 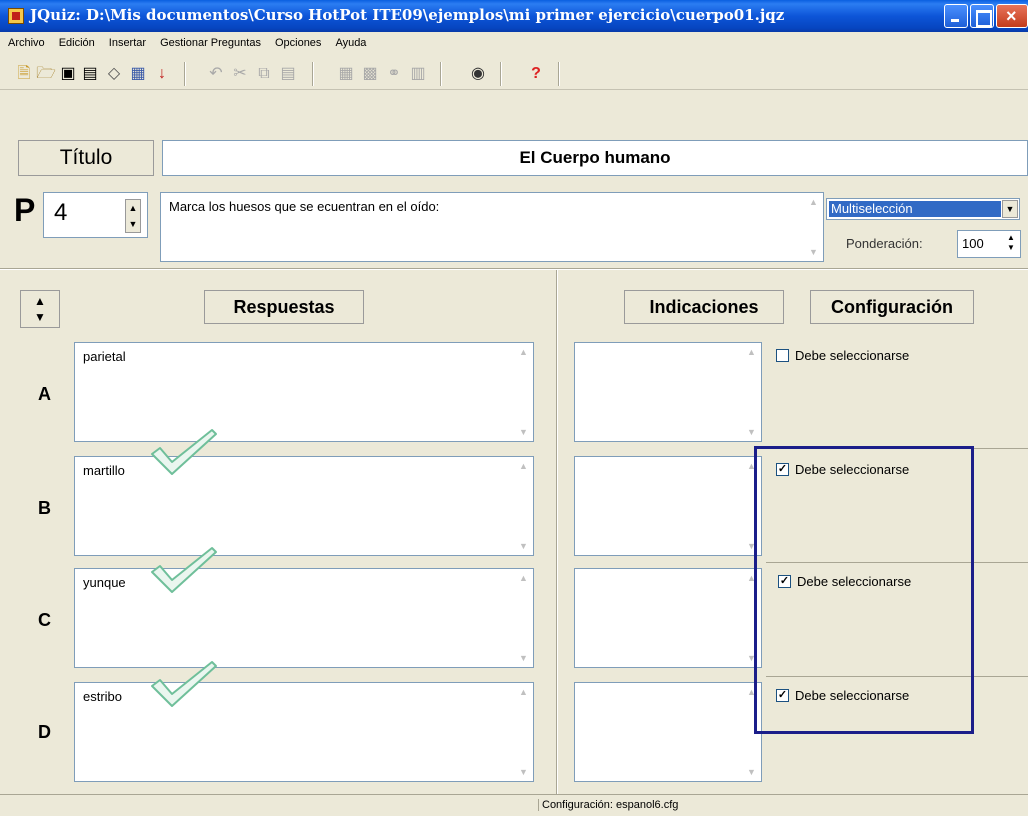 I want to click on undo-icon: ↶, so click(x=216, y=74).